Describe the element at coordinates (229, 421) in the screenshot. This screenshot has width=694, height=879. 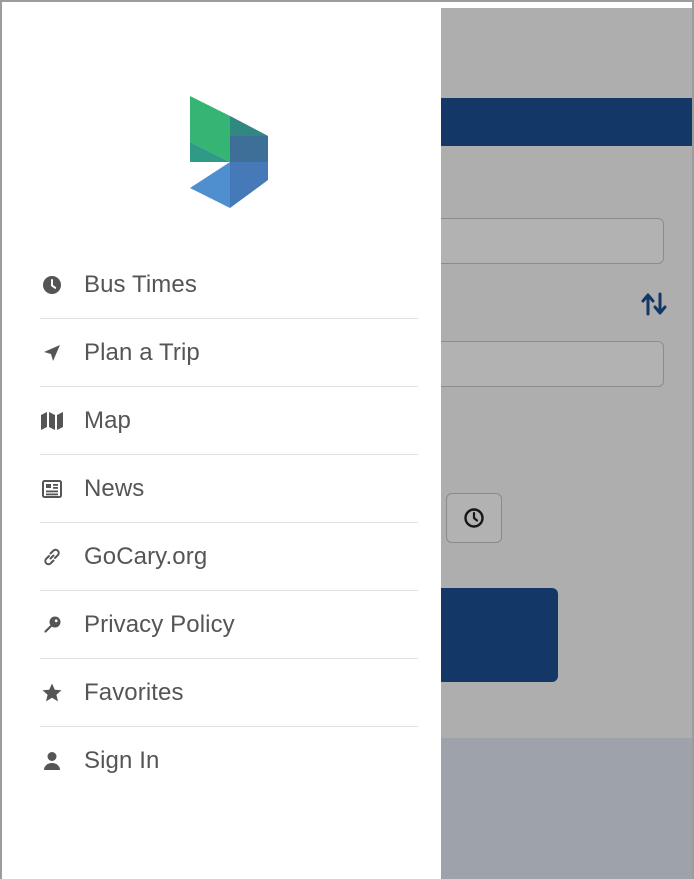
I see `menu-item-map: Map` at that location.